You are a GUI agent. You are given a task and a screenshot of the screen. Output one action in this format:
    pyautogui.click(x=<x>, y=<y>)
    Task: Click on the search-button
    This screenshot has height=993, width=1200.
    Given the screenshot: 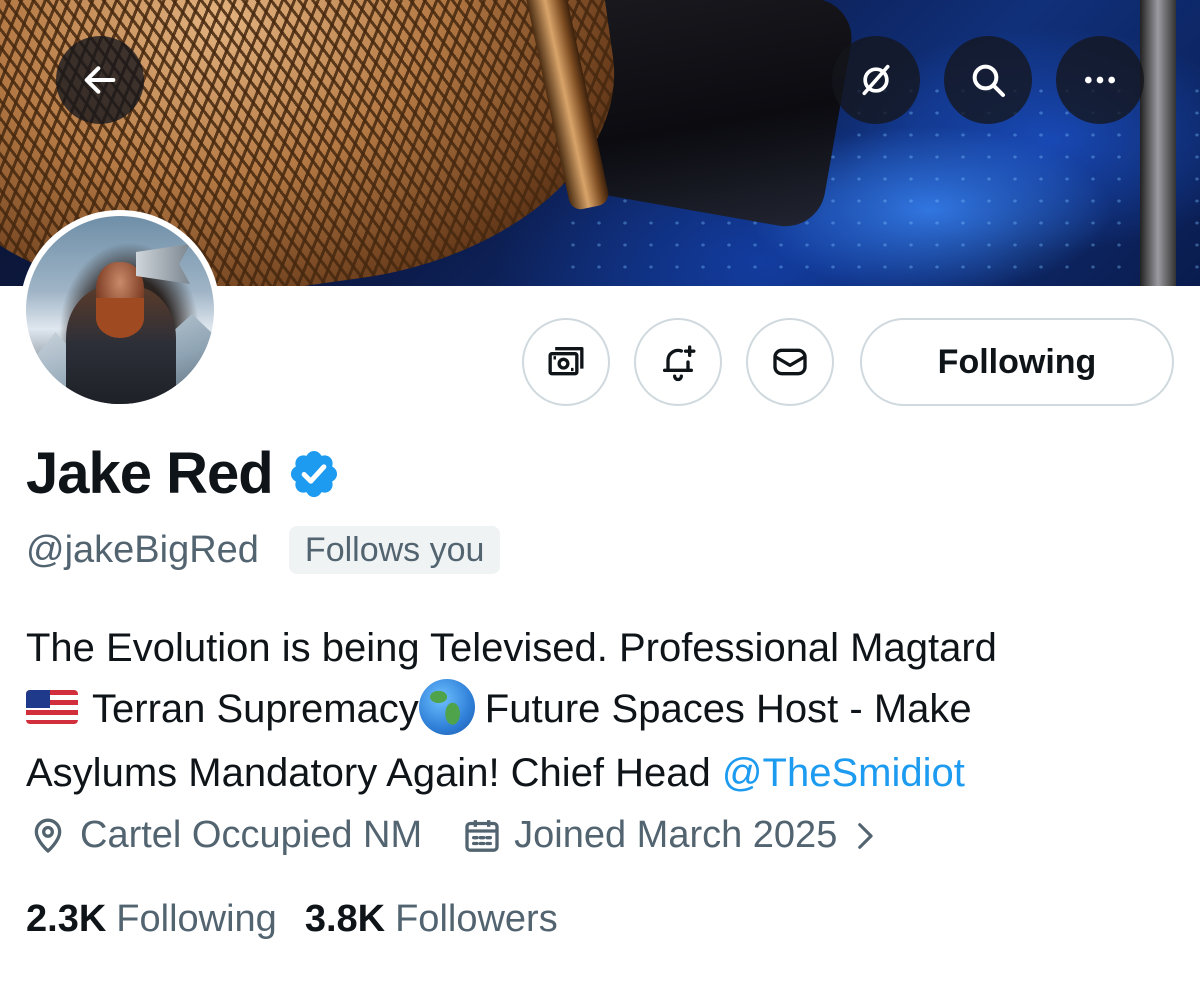 What is the action you would take?
    pyautogui.click(x=988, y=80)
    